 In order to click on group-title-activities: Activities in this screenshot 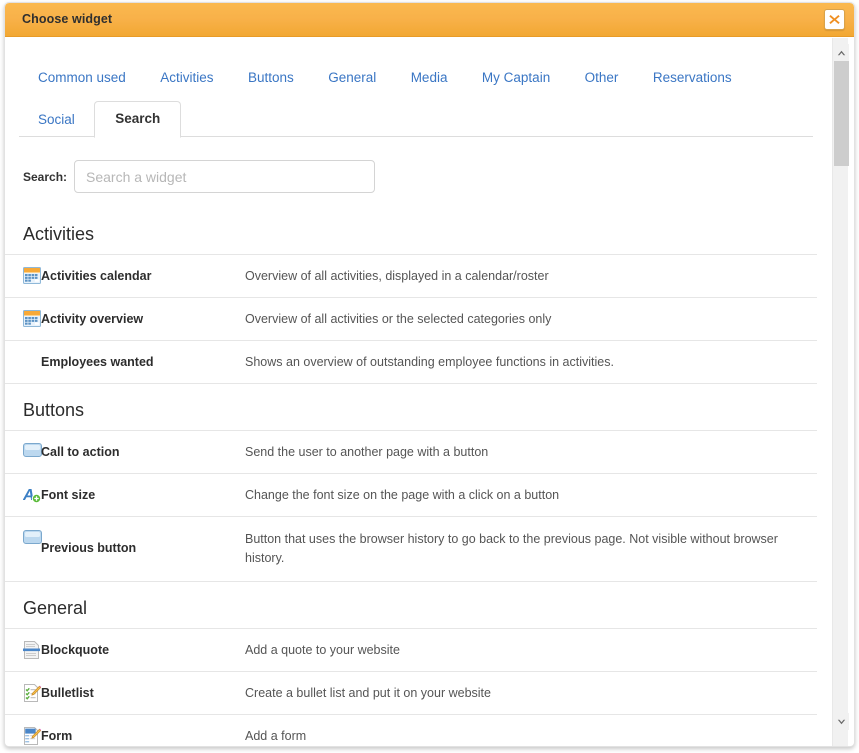, I will do `click(59, 234)`.